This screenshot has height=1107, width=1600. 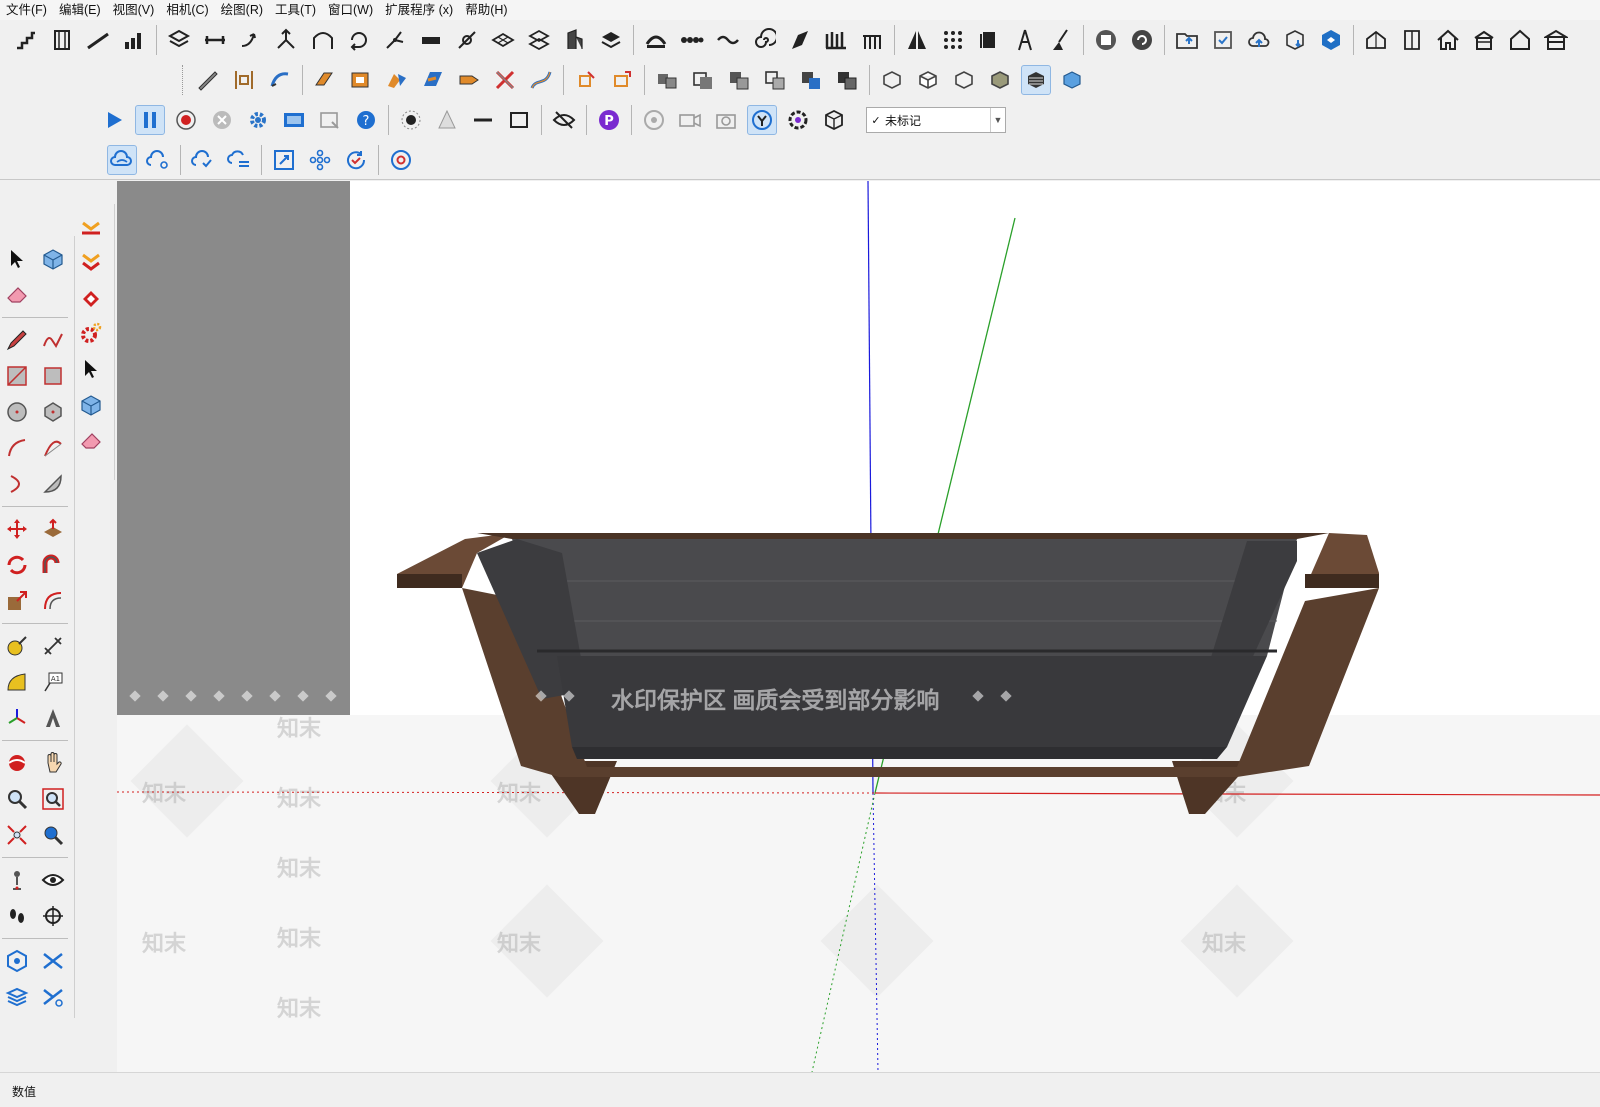 What do you see at coordinates (17, 997) in the screenshot?
I see `stack-layers-icon` at bounding box center [17, 997].